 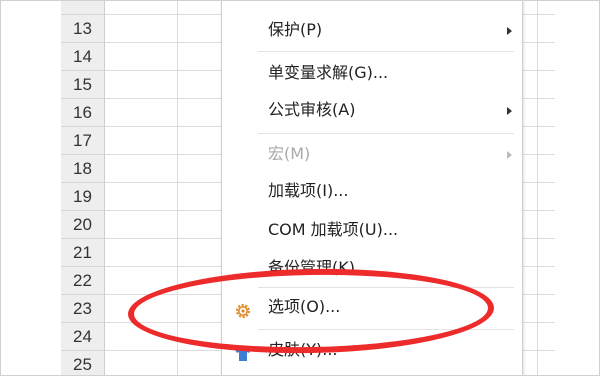 I want to click on row-header: 20, so click(x=83, y=225).